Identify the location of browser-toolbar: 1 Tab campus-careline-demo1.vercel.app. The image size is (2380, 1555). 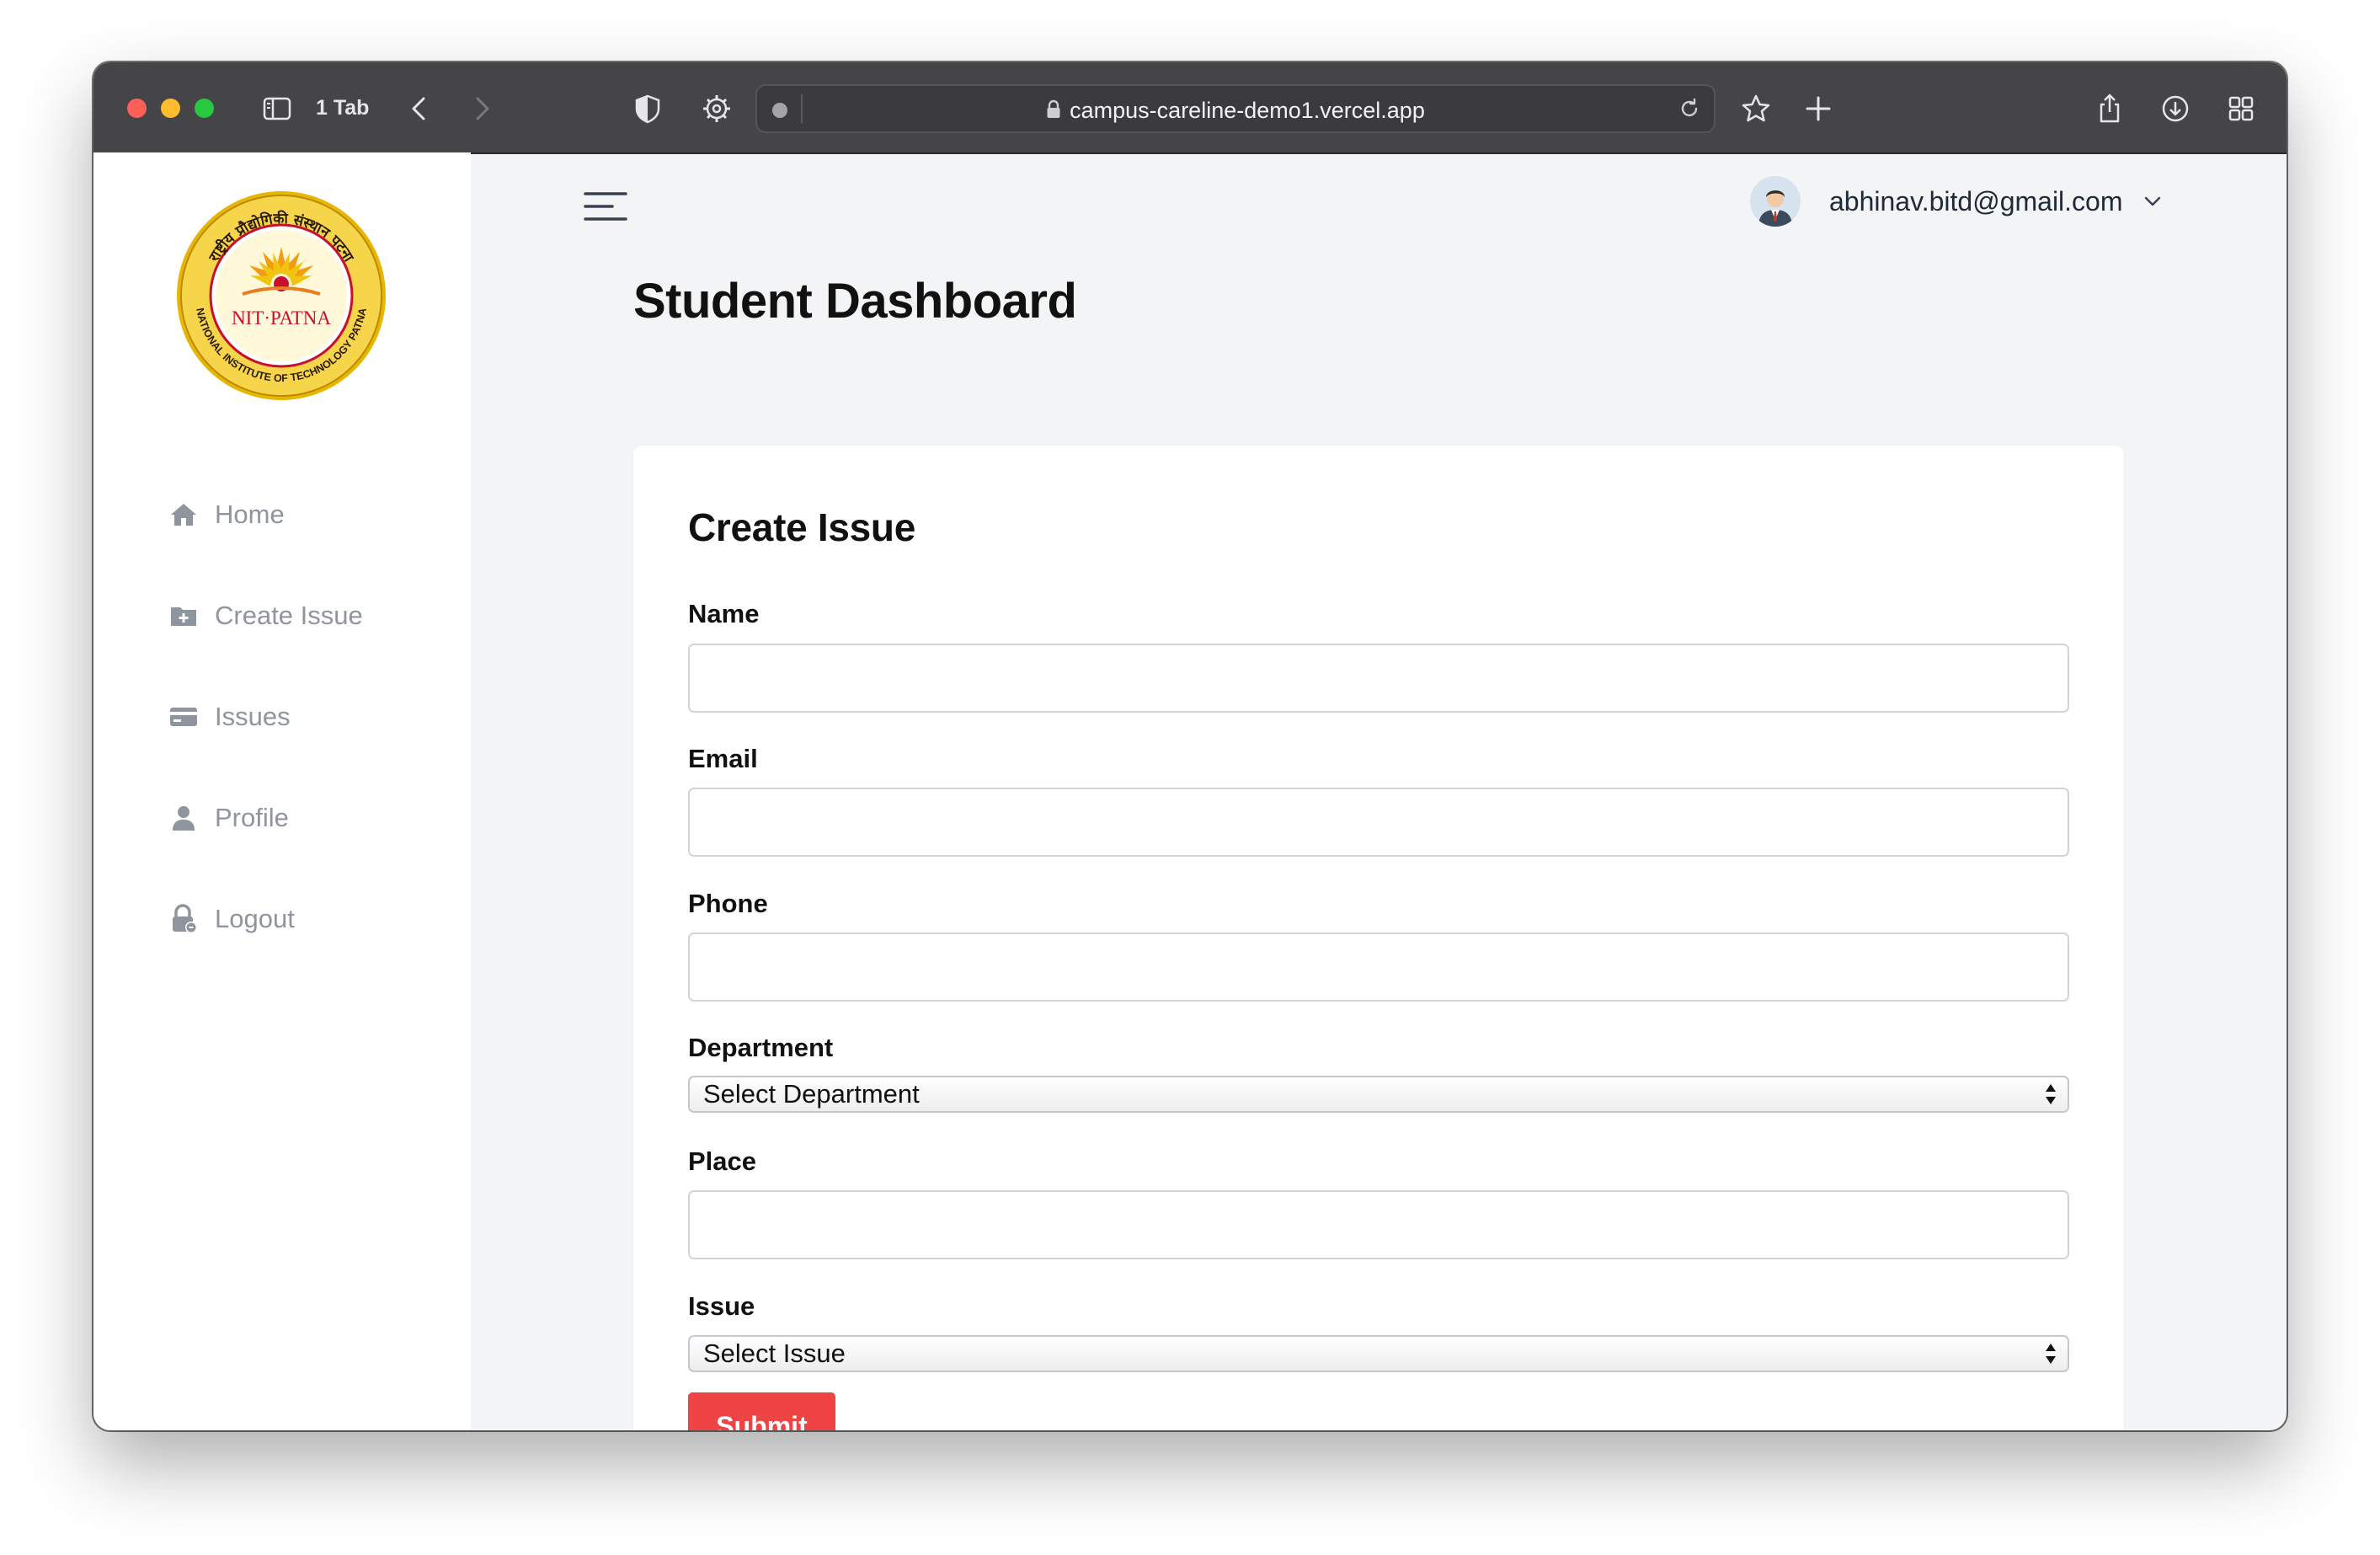
(1190, 108).